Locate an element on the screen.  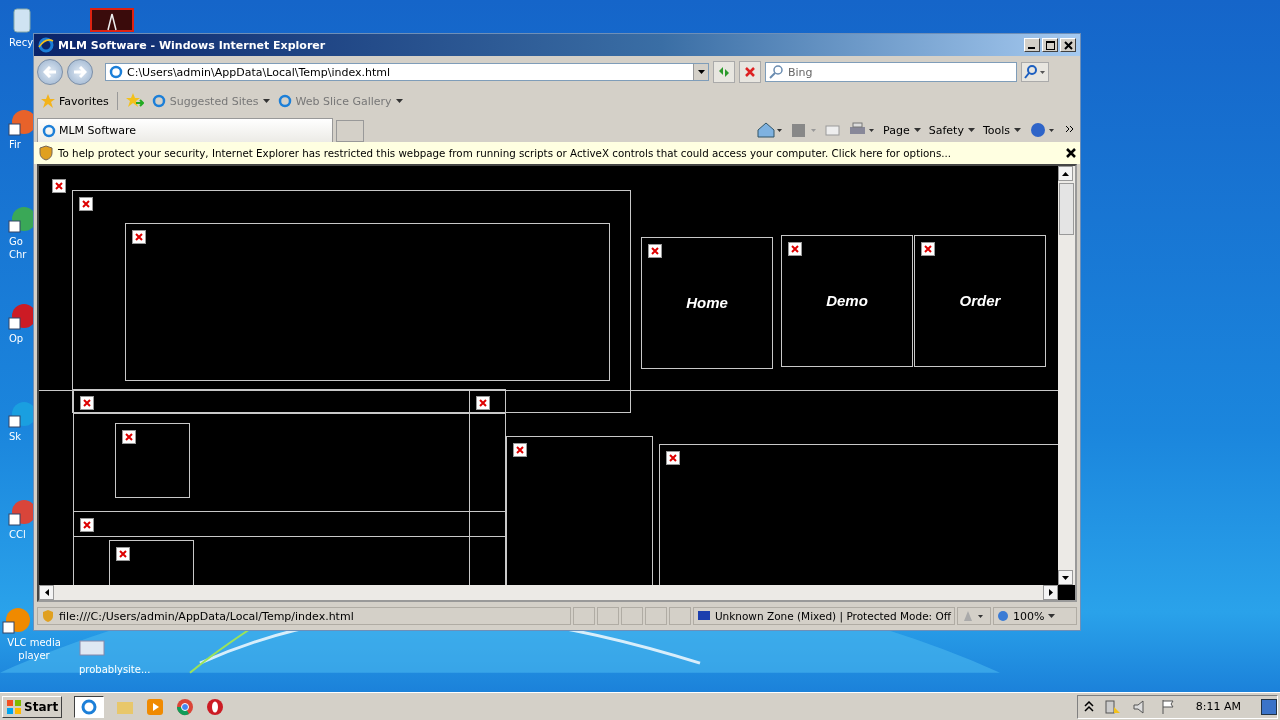
desktop-icon-label: Op is located at coordinates (16, 338).